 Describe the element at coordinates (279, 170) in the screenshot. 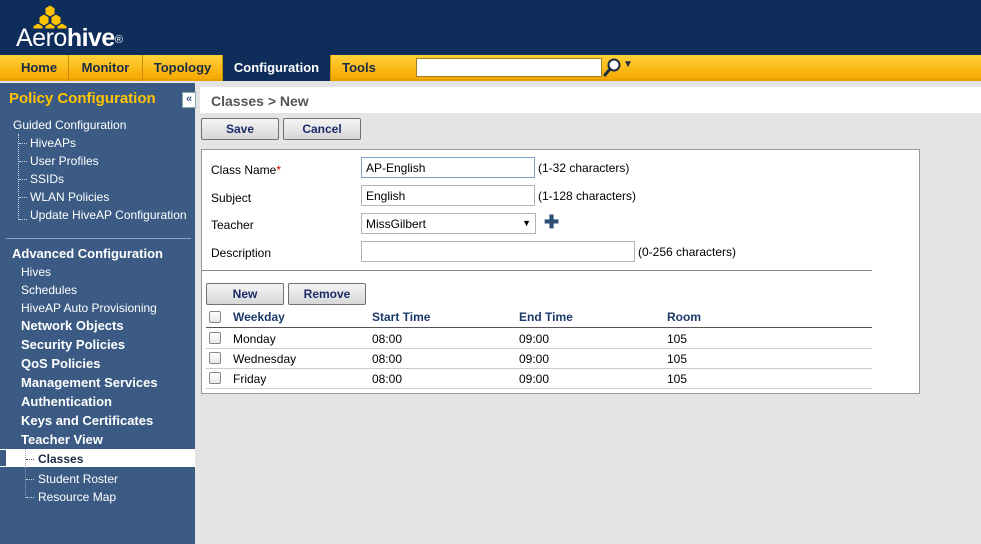

I see `required-mark: *` at that location.